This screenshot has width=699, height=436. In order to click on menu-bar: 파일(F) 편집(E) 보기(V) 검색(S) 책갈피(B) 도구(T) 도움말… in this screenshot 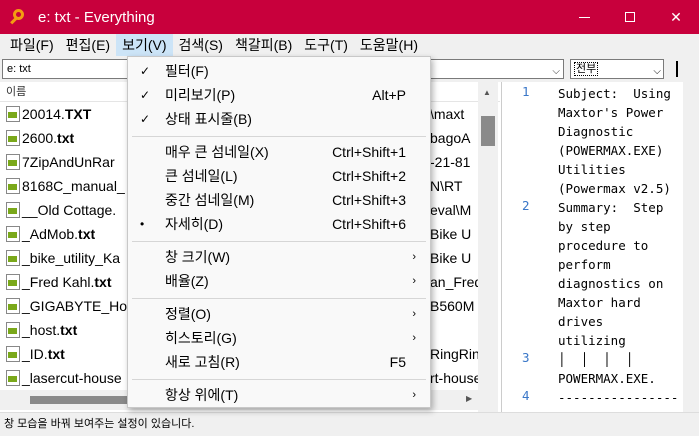, I will do `click(349, 45)`.